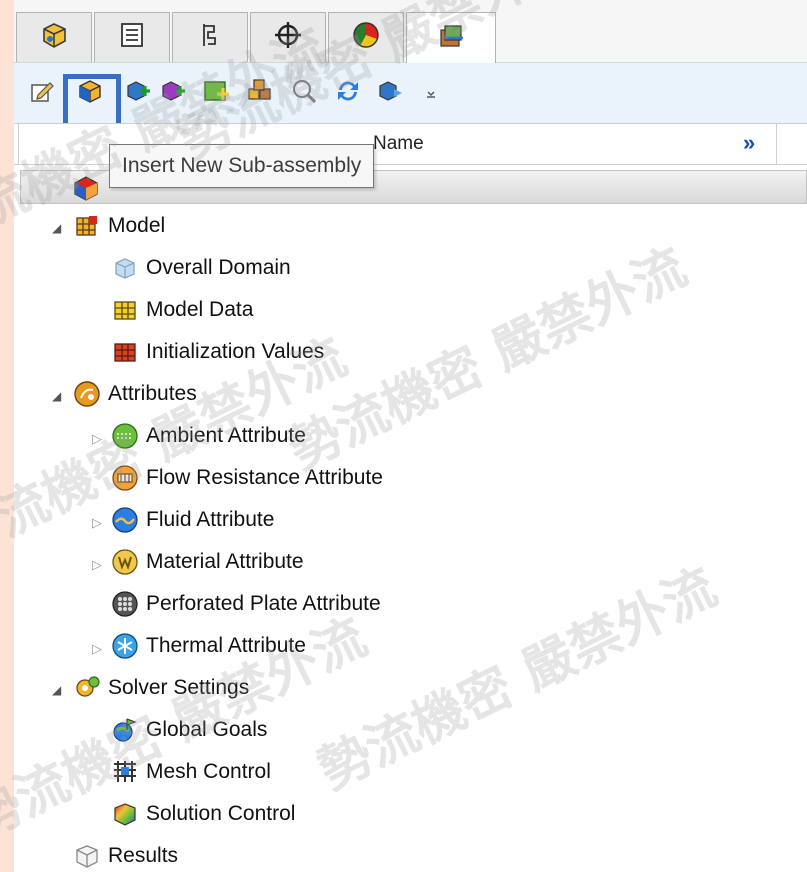 The image size is (807, 872). What do you see at coordinates (87, 688) in the screenshot?
I see `solver-settings-icon` at bounding box center [87, 688].